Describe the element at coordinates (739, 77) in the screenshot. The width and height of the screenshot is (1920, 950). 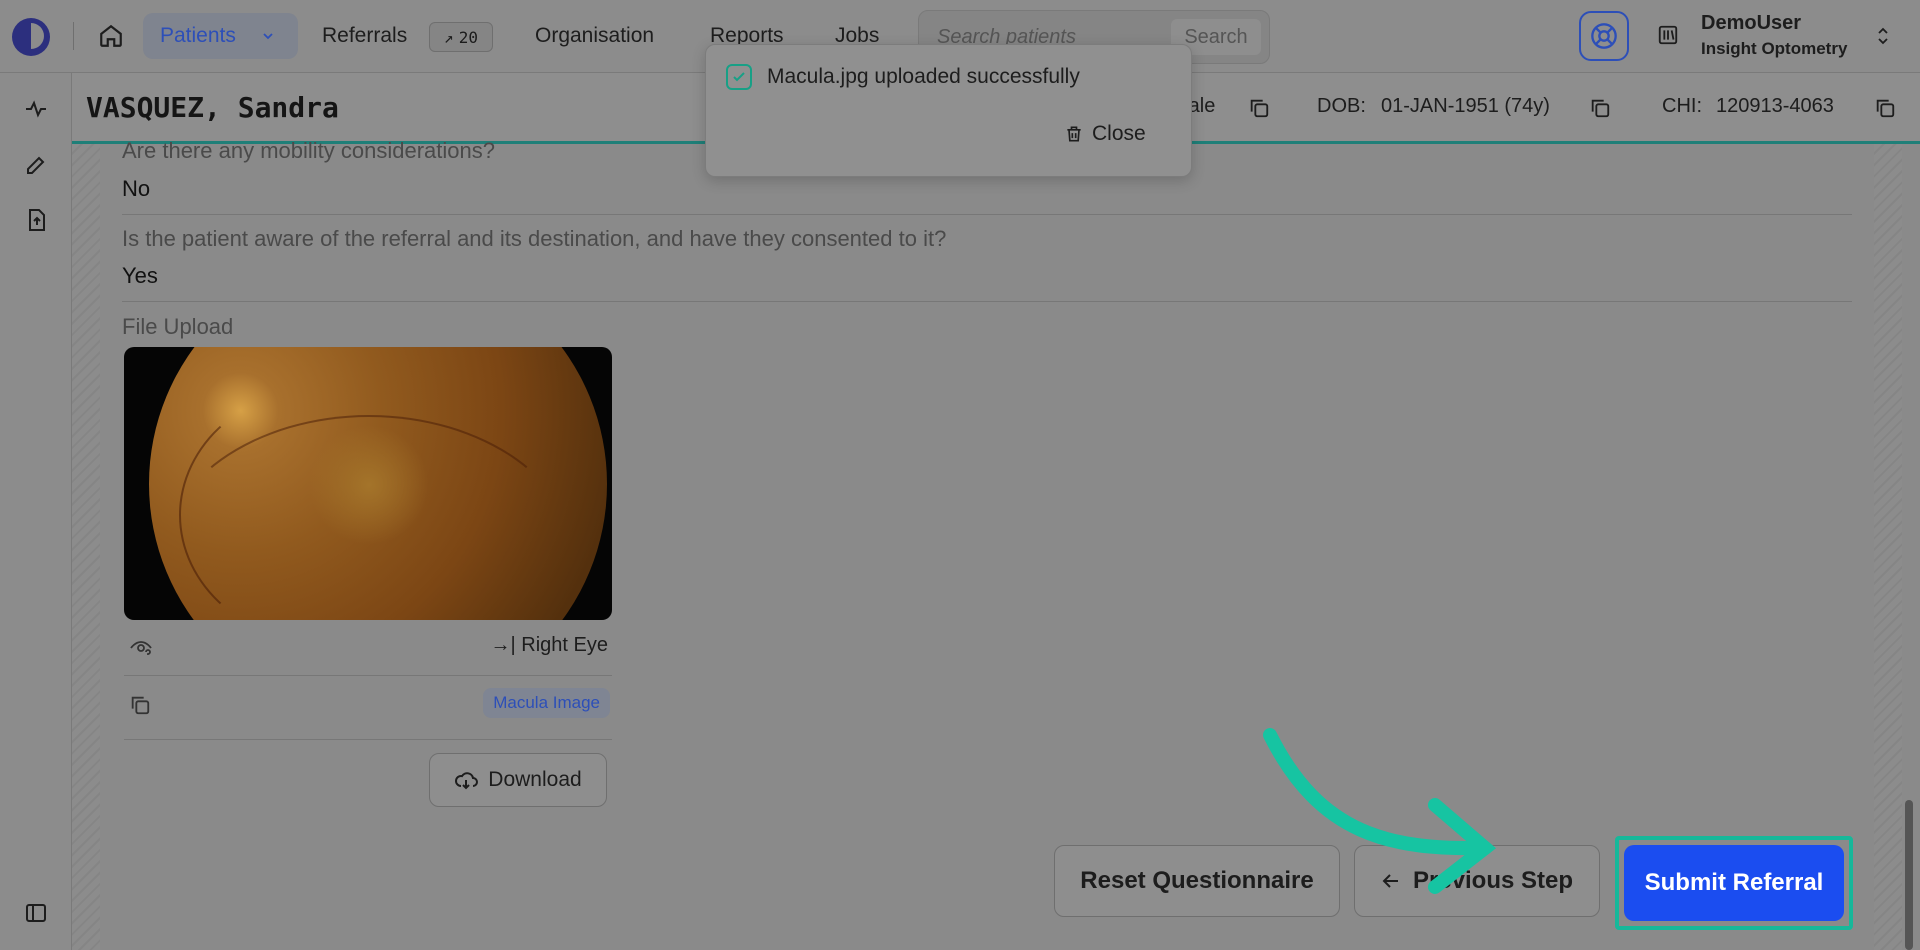
I see `check-icon` at that location.